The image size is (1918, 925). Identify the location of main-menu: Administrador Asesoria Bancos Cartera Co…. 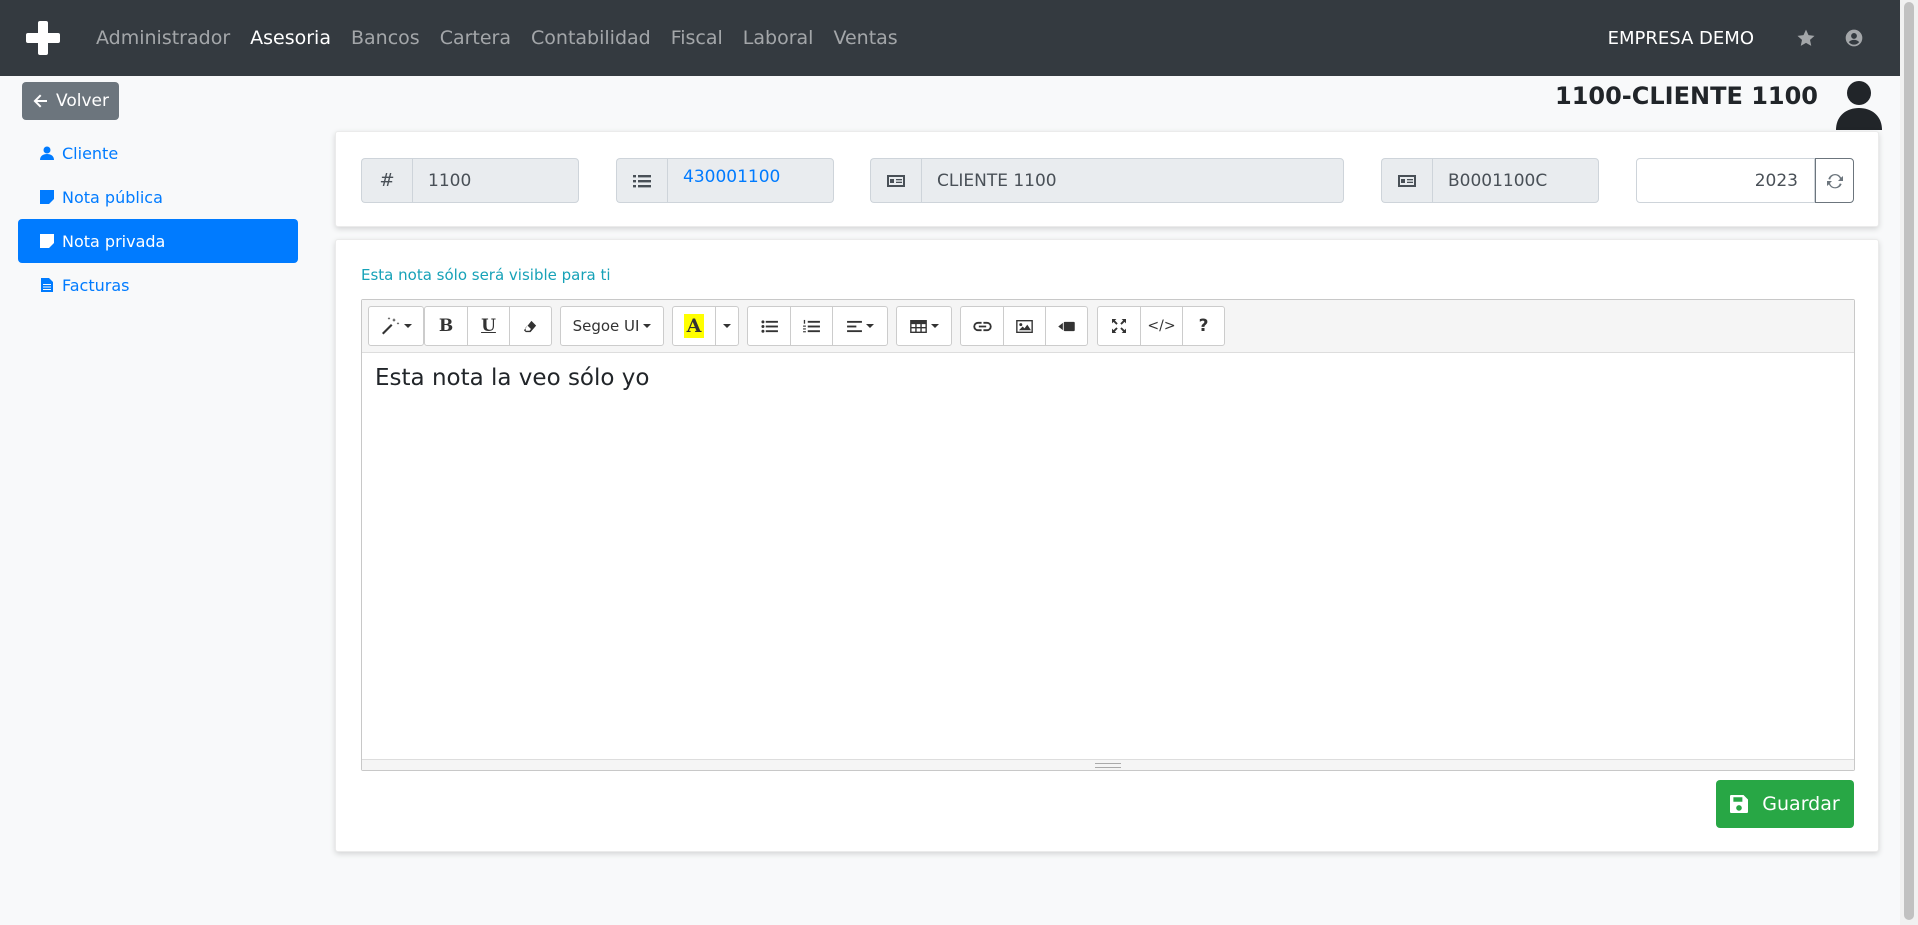
(497, 38).